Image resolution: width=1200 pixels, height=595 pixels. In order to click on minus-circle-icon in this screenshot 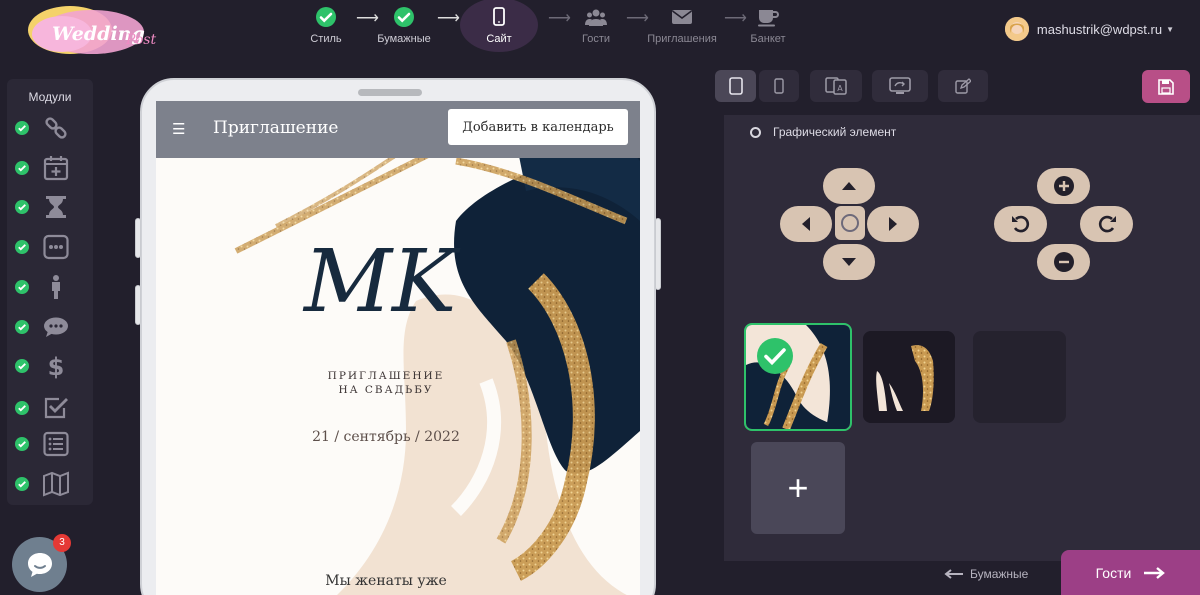, I will do `click(1063, 262)`.